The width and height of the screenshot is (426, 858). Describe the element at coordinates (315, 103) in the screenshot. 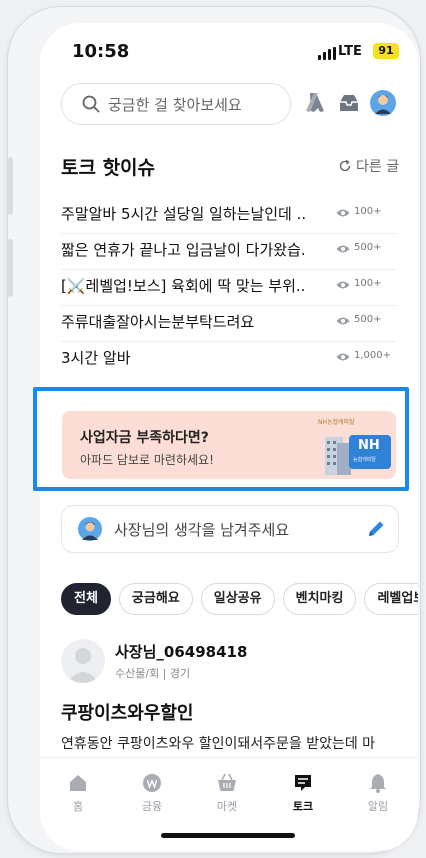

I see `ribbon-icon` at that location.